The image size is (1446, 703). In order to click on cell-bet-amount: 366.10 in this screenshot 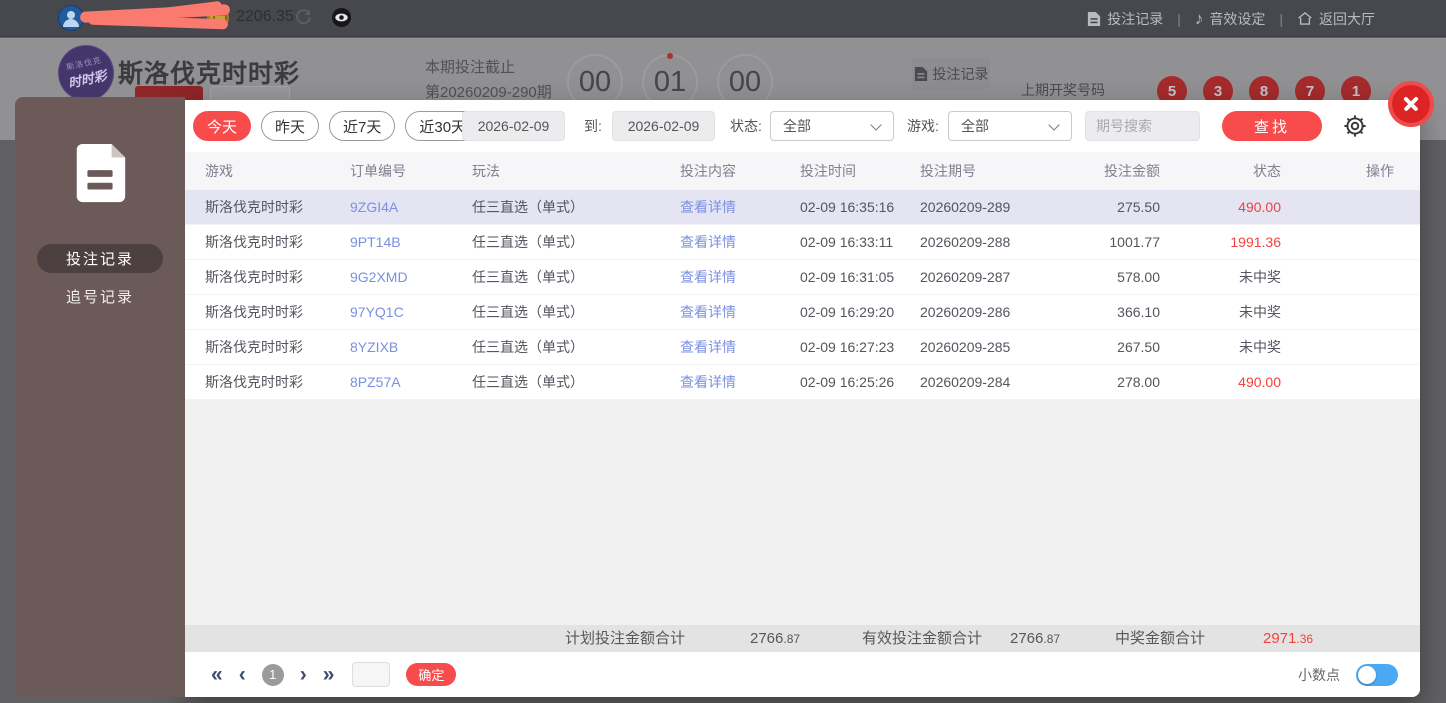, I will do `click(1138, 312)`.